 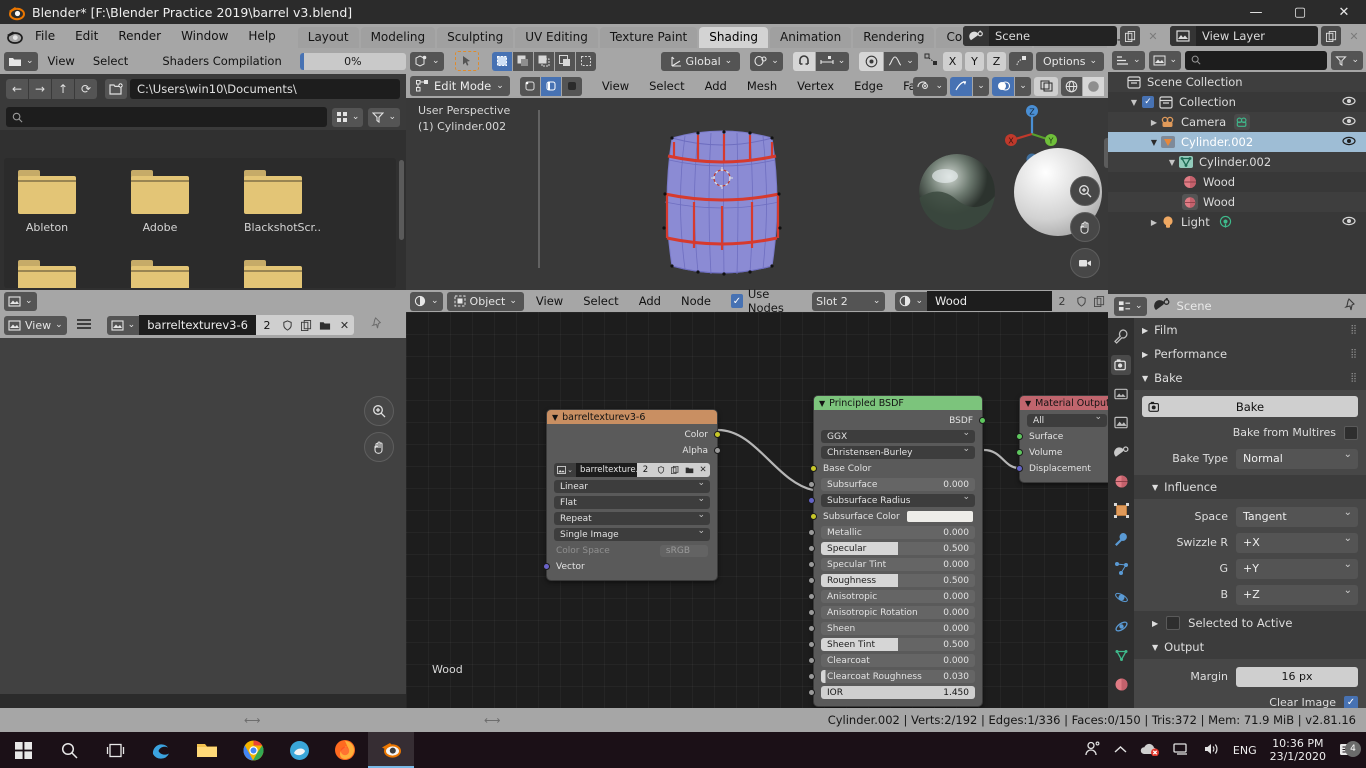 What do you see at coordinates (894, 37) in the screenshot?
I see `workspace-tab-rendering: Rendering` at bounding box center [894, 37].